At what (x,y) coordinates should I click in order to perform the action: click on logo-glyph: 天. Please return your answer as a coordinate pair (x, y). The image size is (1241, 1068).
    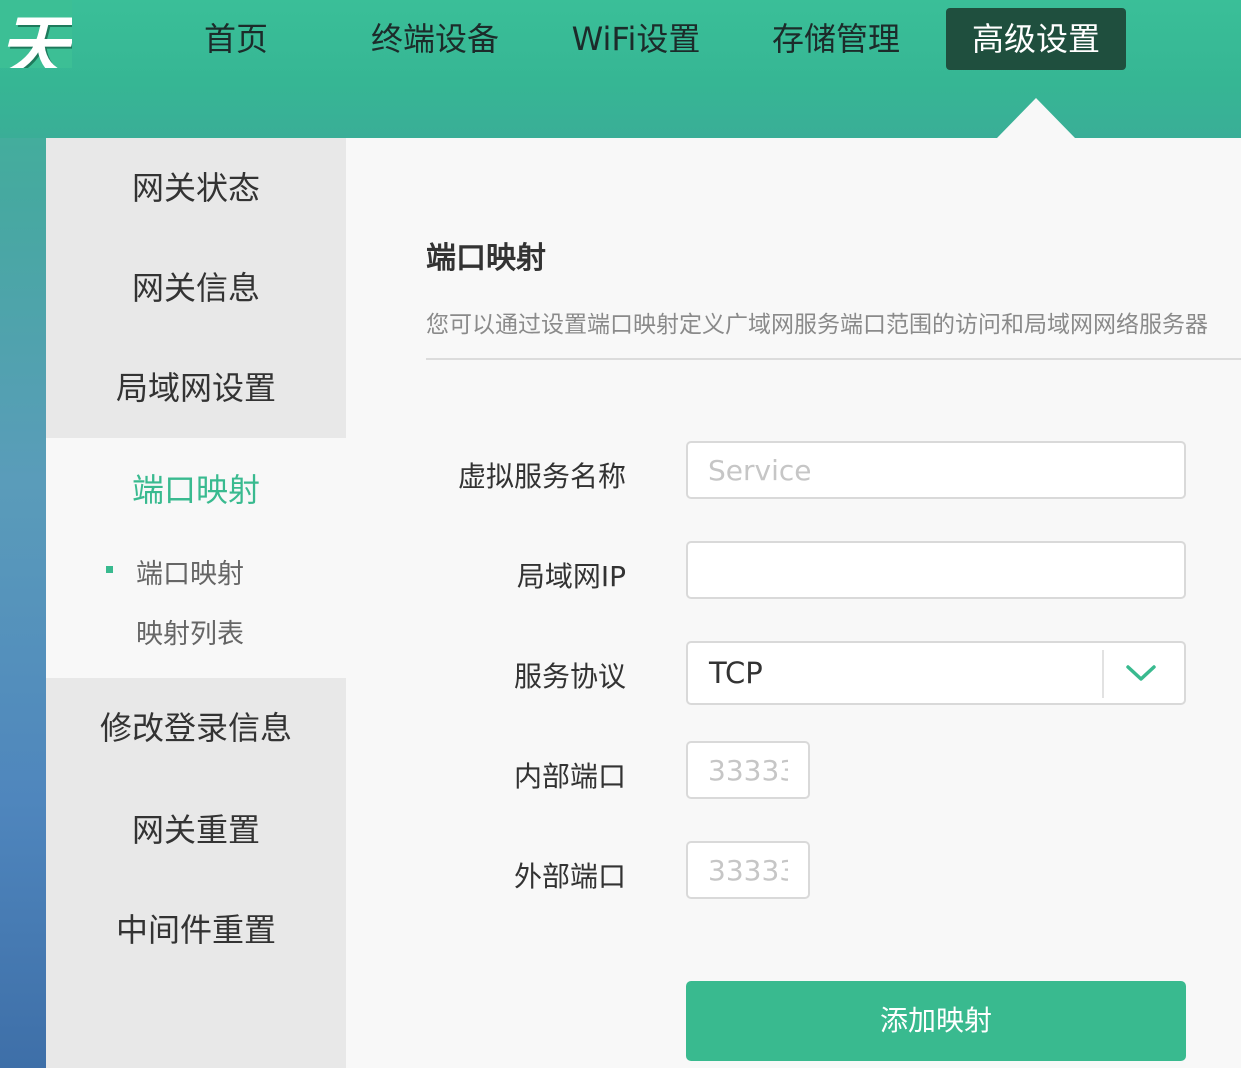
    Looking at the image, I should click on (34, 37).